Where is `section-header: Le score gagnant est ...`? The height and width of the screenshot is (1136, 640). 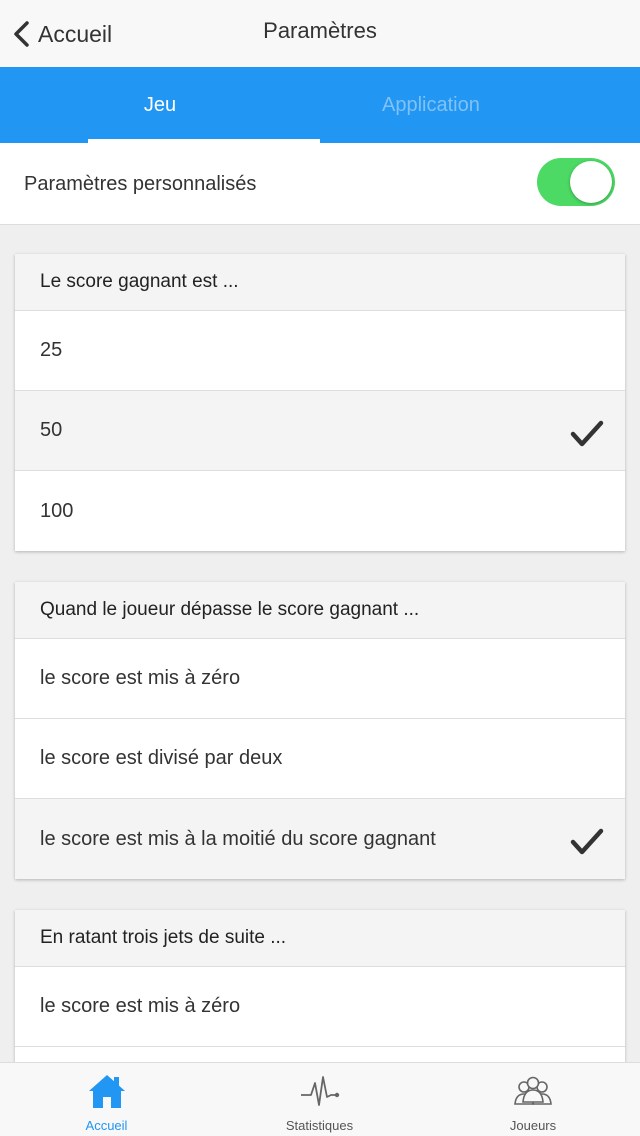
section-header: Le score gagnant est ... is located at coordinates (320, 282).